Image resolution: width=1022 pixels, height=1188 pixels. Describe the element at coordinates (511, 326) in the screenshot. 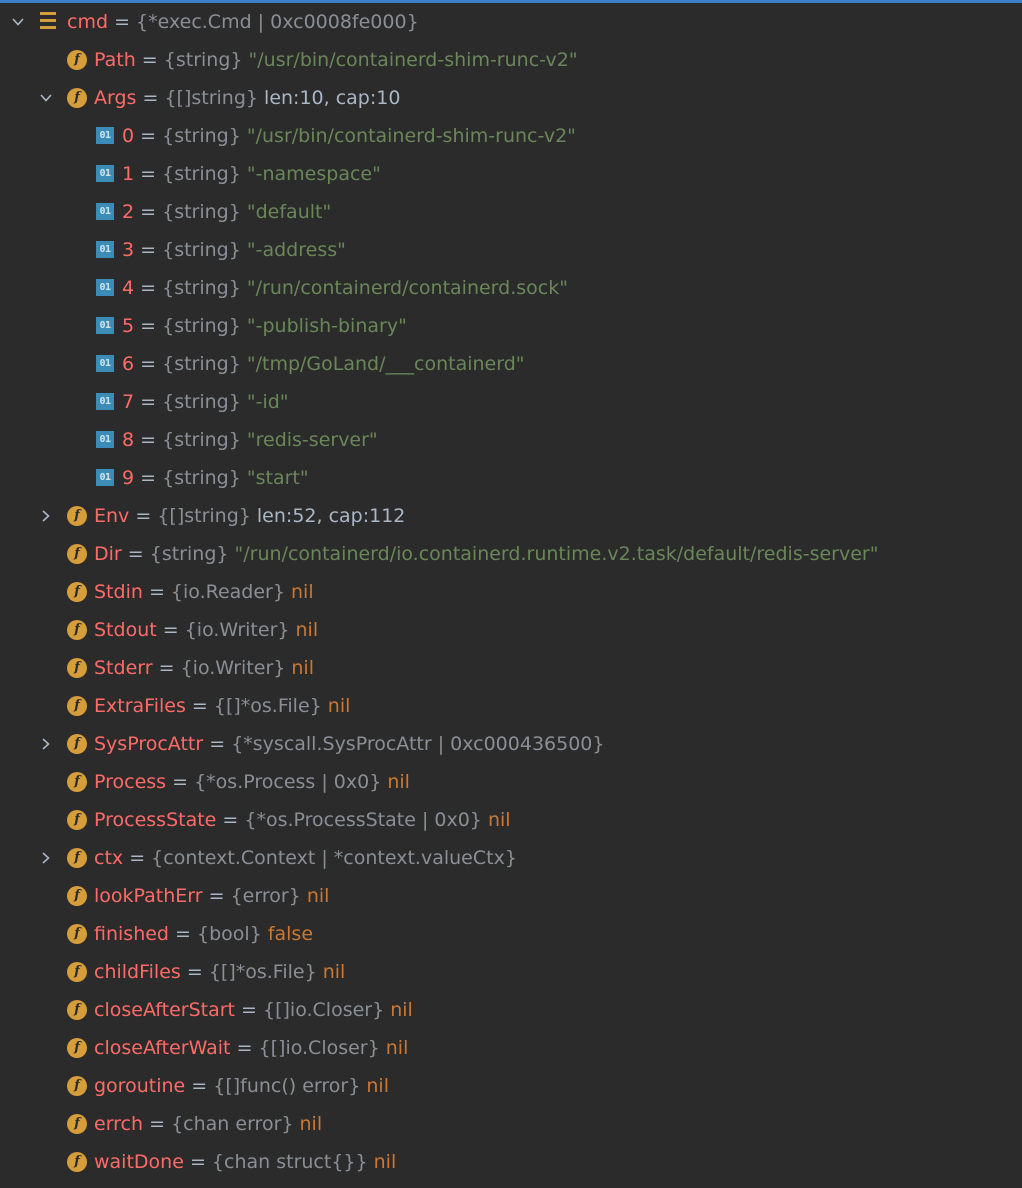

I see `tree-row-args-5: 01 5 = {string} "-publish-binary"` at that location.